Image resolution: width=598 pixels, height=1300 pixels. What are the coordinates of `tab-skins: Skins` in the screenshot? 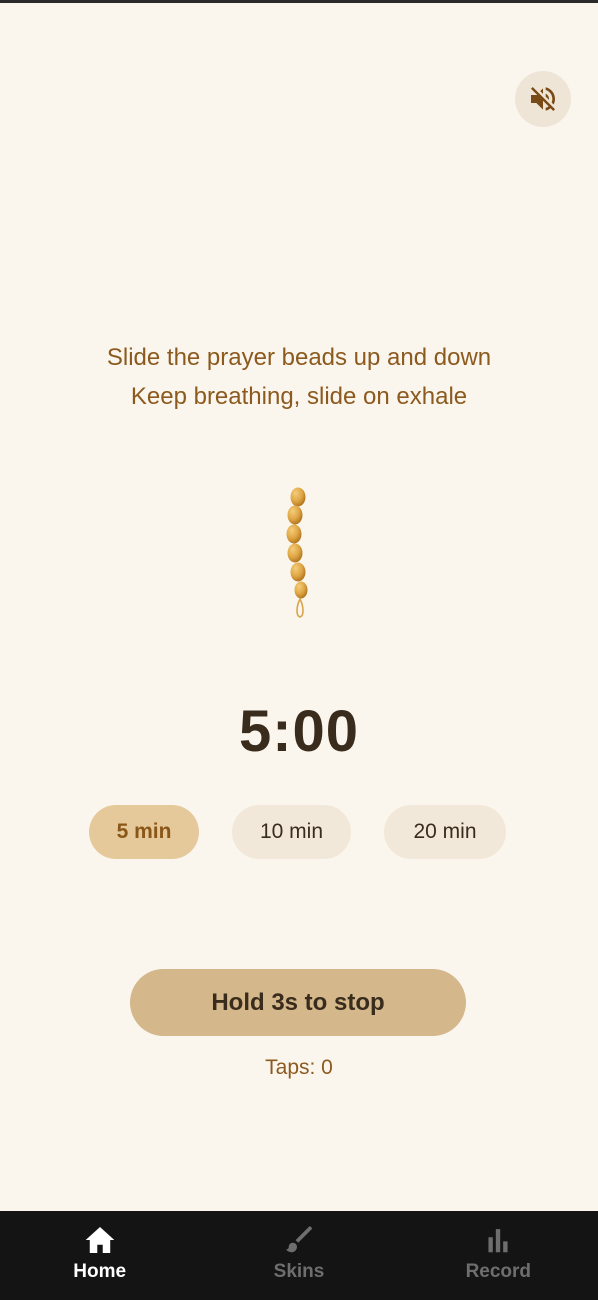 It's located at (298, 1255).